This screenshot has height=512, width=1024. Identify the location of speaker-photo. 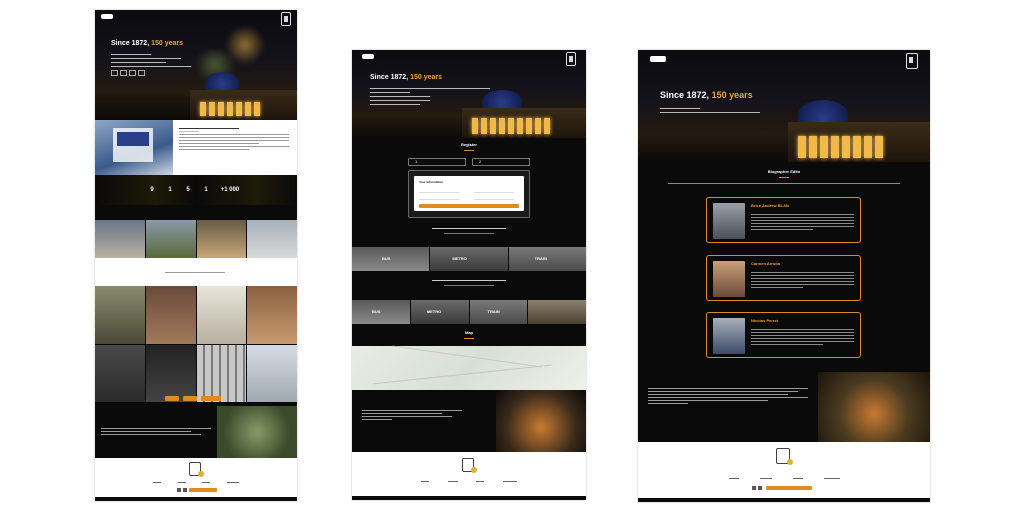
(729, 221).